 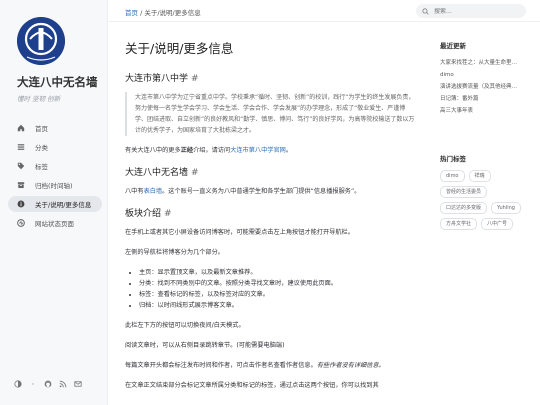 I want to click on archive-icon, so click(x=21, y=185).